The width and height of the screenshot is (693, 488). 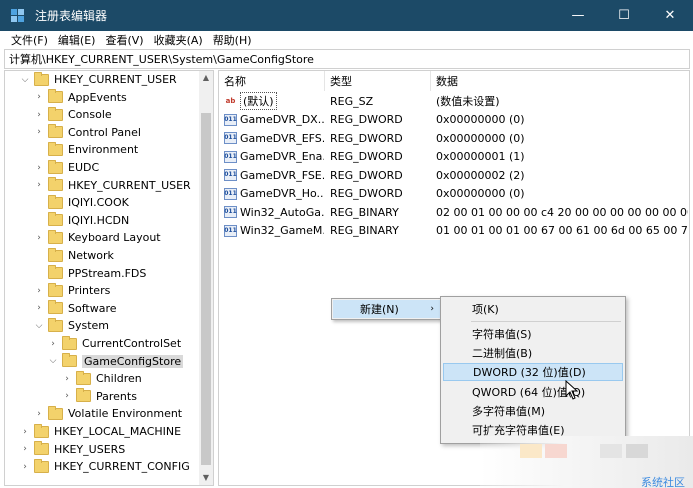 What do you see at coordinates (81, 202) in the screenshot?
I see `tree-node: IQIYI.COOK` at bounding box center [81, 202].